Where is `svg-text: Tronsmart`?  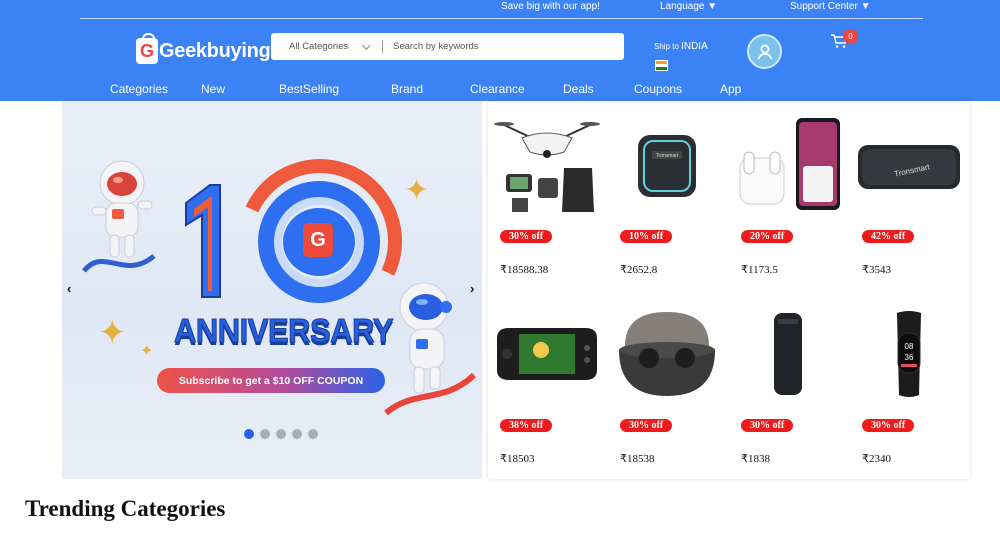
svg-text: Tronsmart is located at coordinates (667, 156).